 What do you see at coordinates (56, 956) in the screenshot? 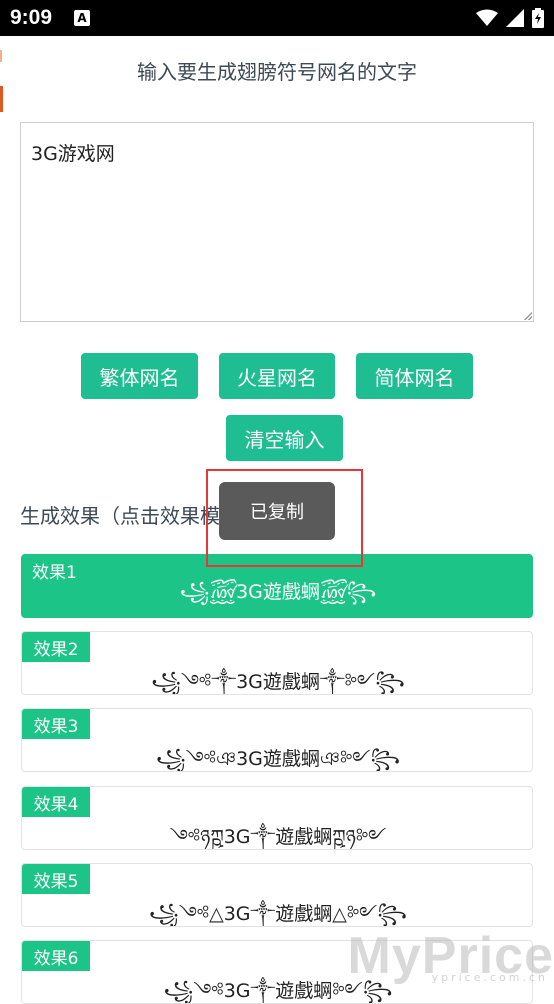
I see `effect-label: 效果6` at bounding box center [56, 956].